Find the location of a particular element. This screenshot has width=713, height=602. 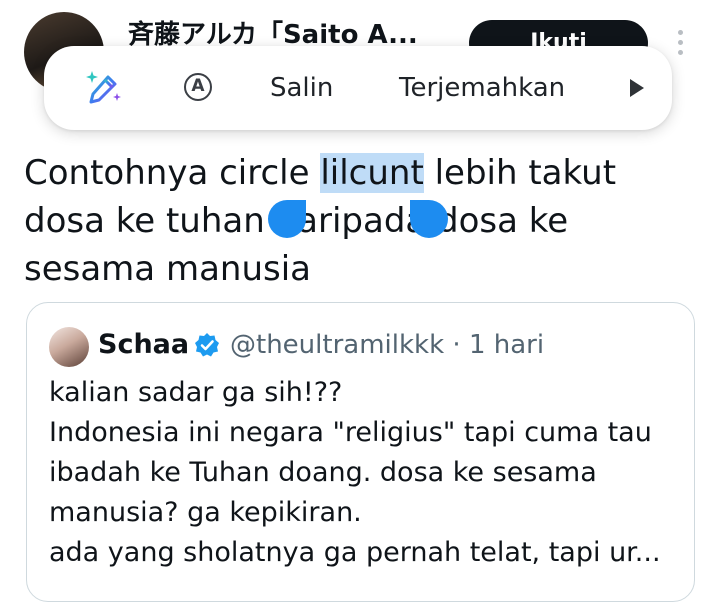

selected-text: lilcunt is located at coordinates (372, 173).